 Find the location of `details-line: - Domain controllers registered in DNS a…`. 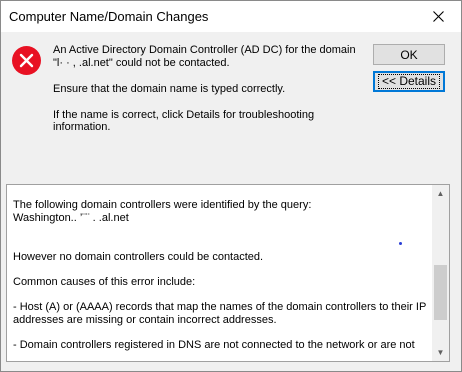

details-line: - Domain controllers registered in DNS a… is located at coordinates (214, 345).